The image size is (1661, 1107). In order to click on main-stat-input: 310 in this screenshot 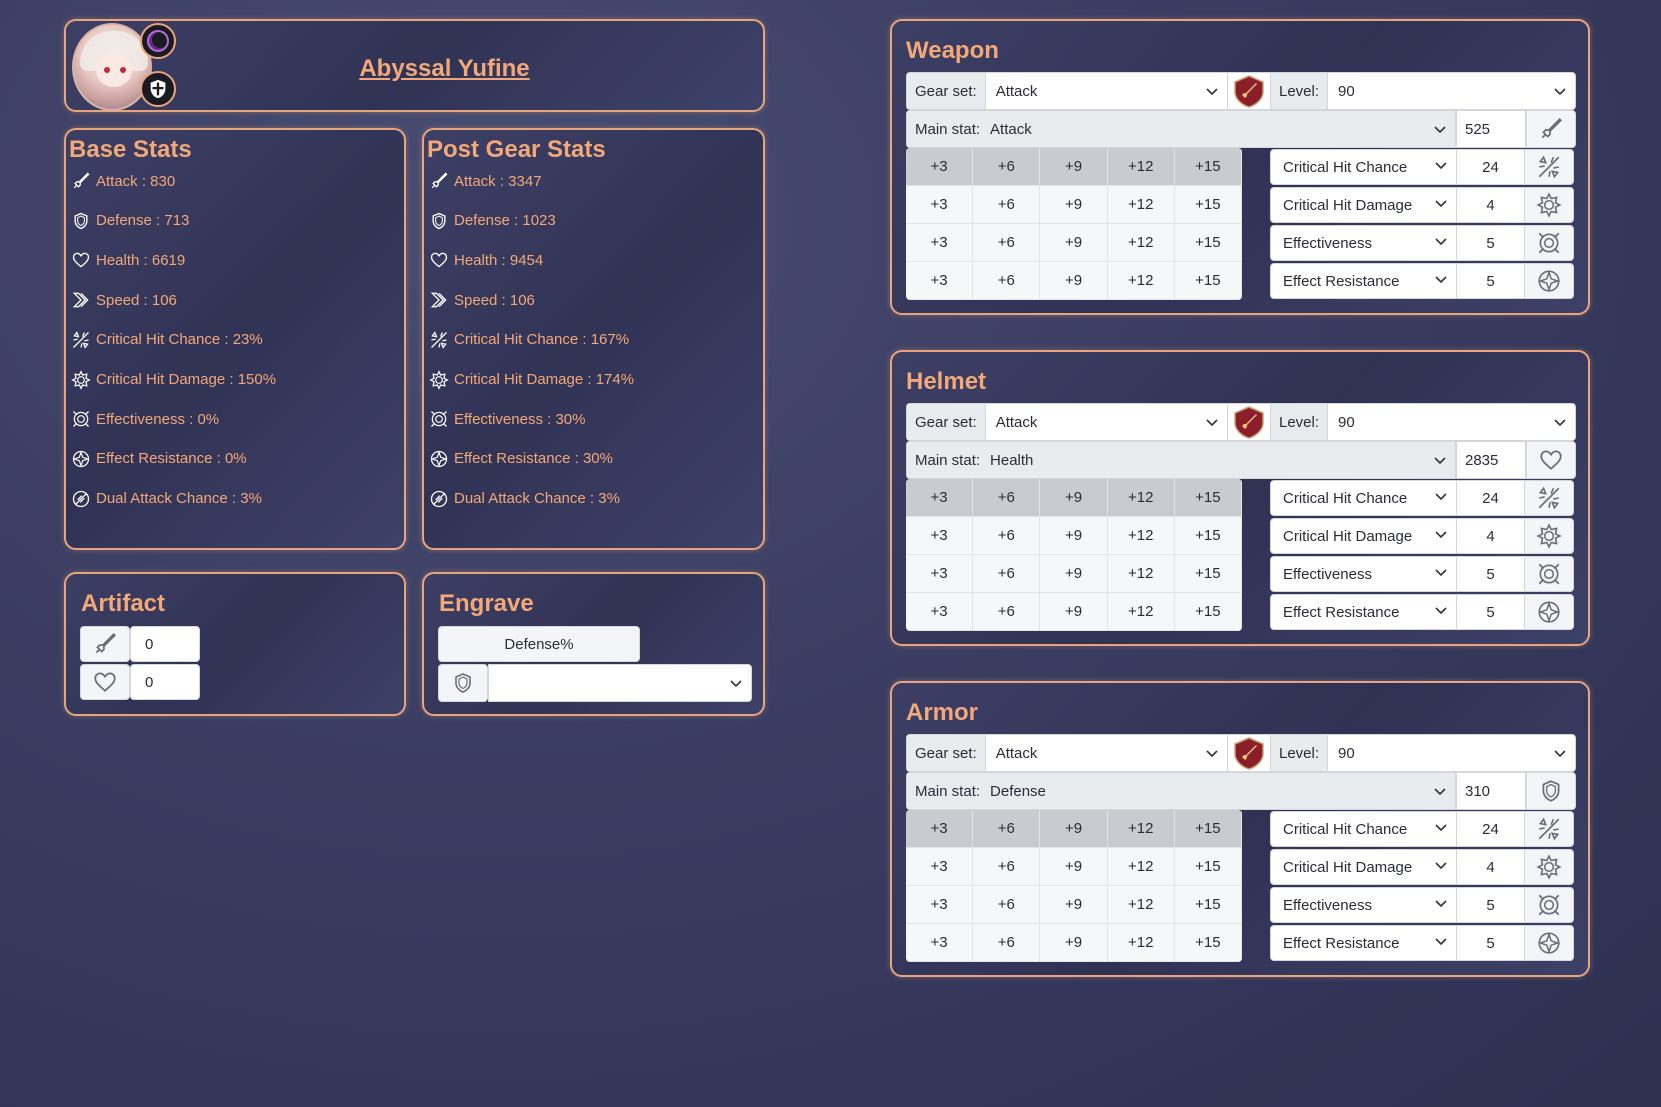, I will do `click(1491, 791)`.